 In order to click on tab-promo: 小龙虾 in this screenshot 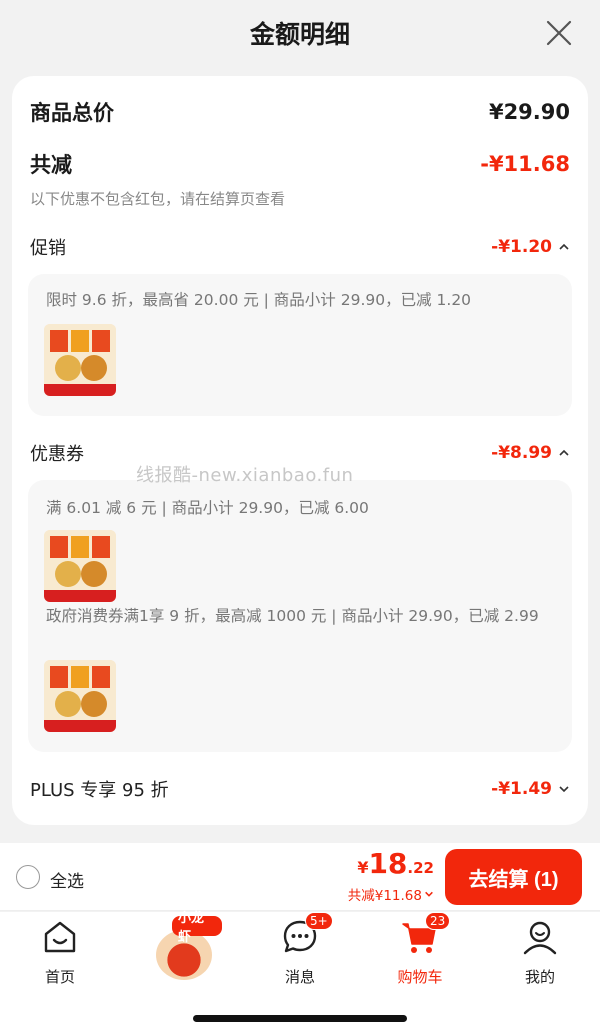, I will do `click(186, 945)`.